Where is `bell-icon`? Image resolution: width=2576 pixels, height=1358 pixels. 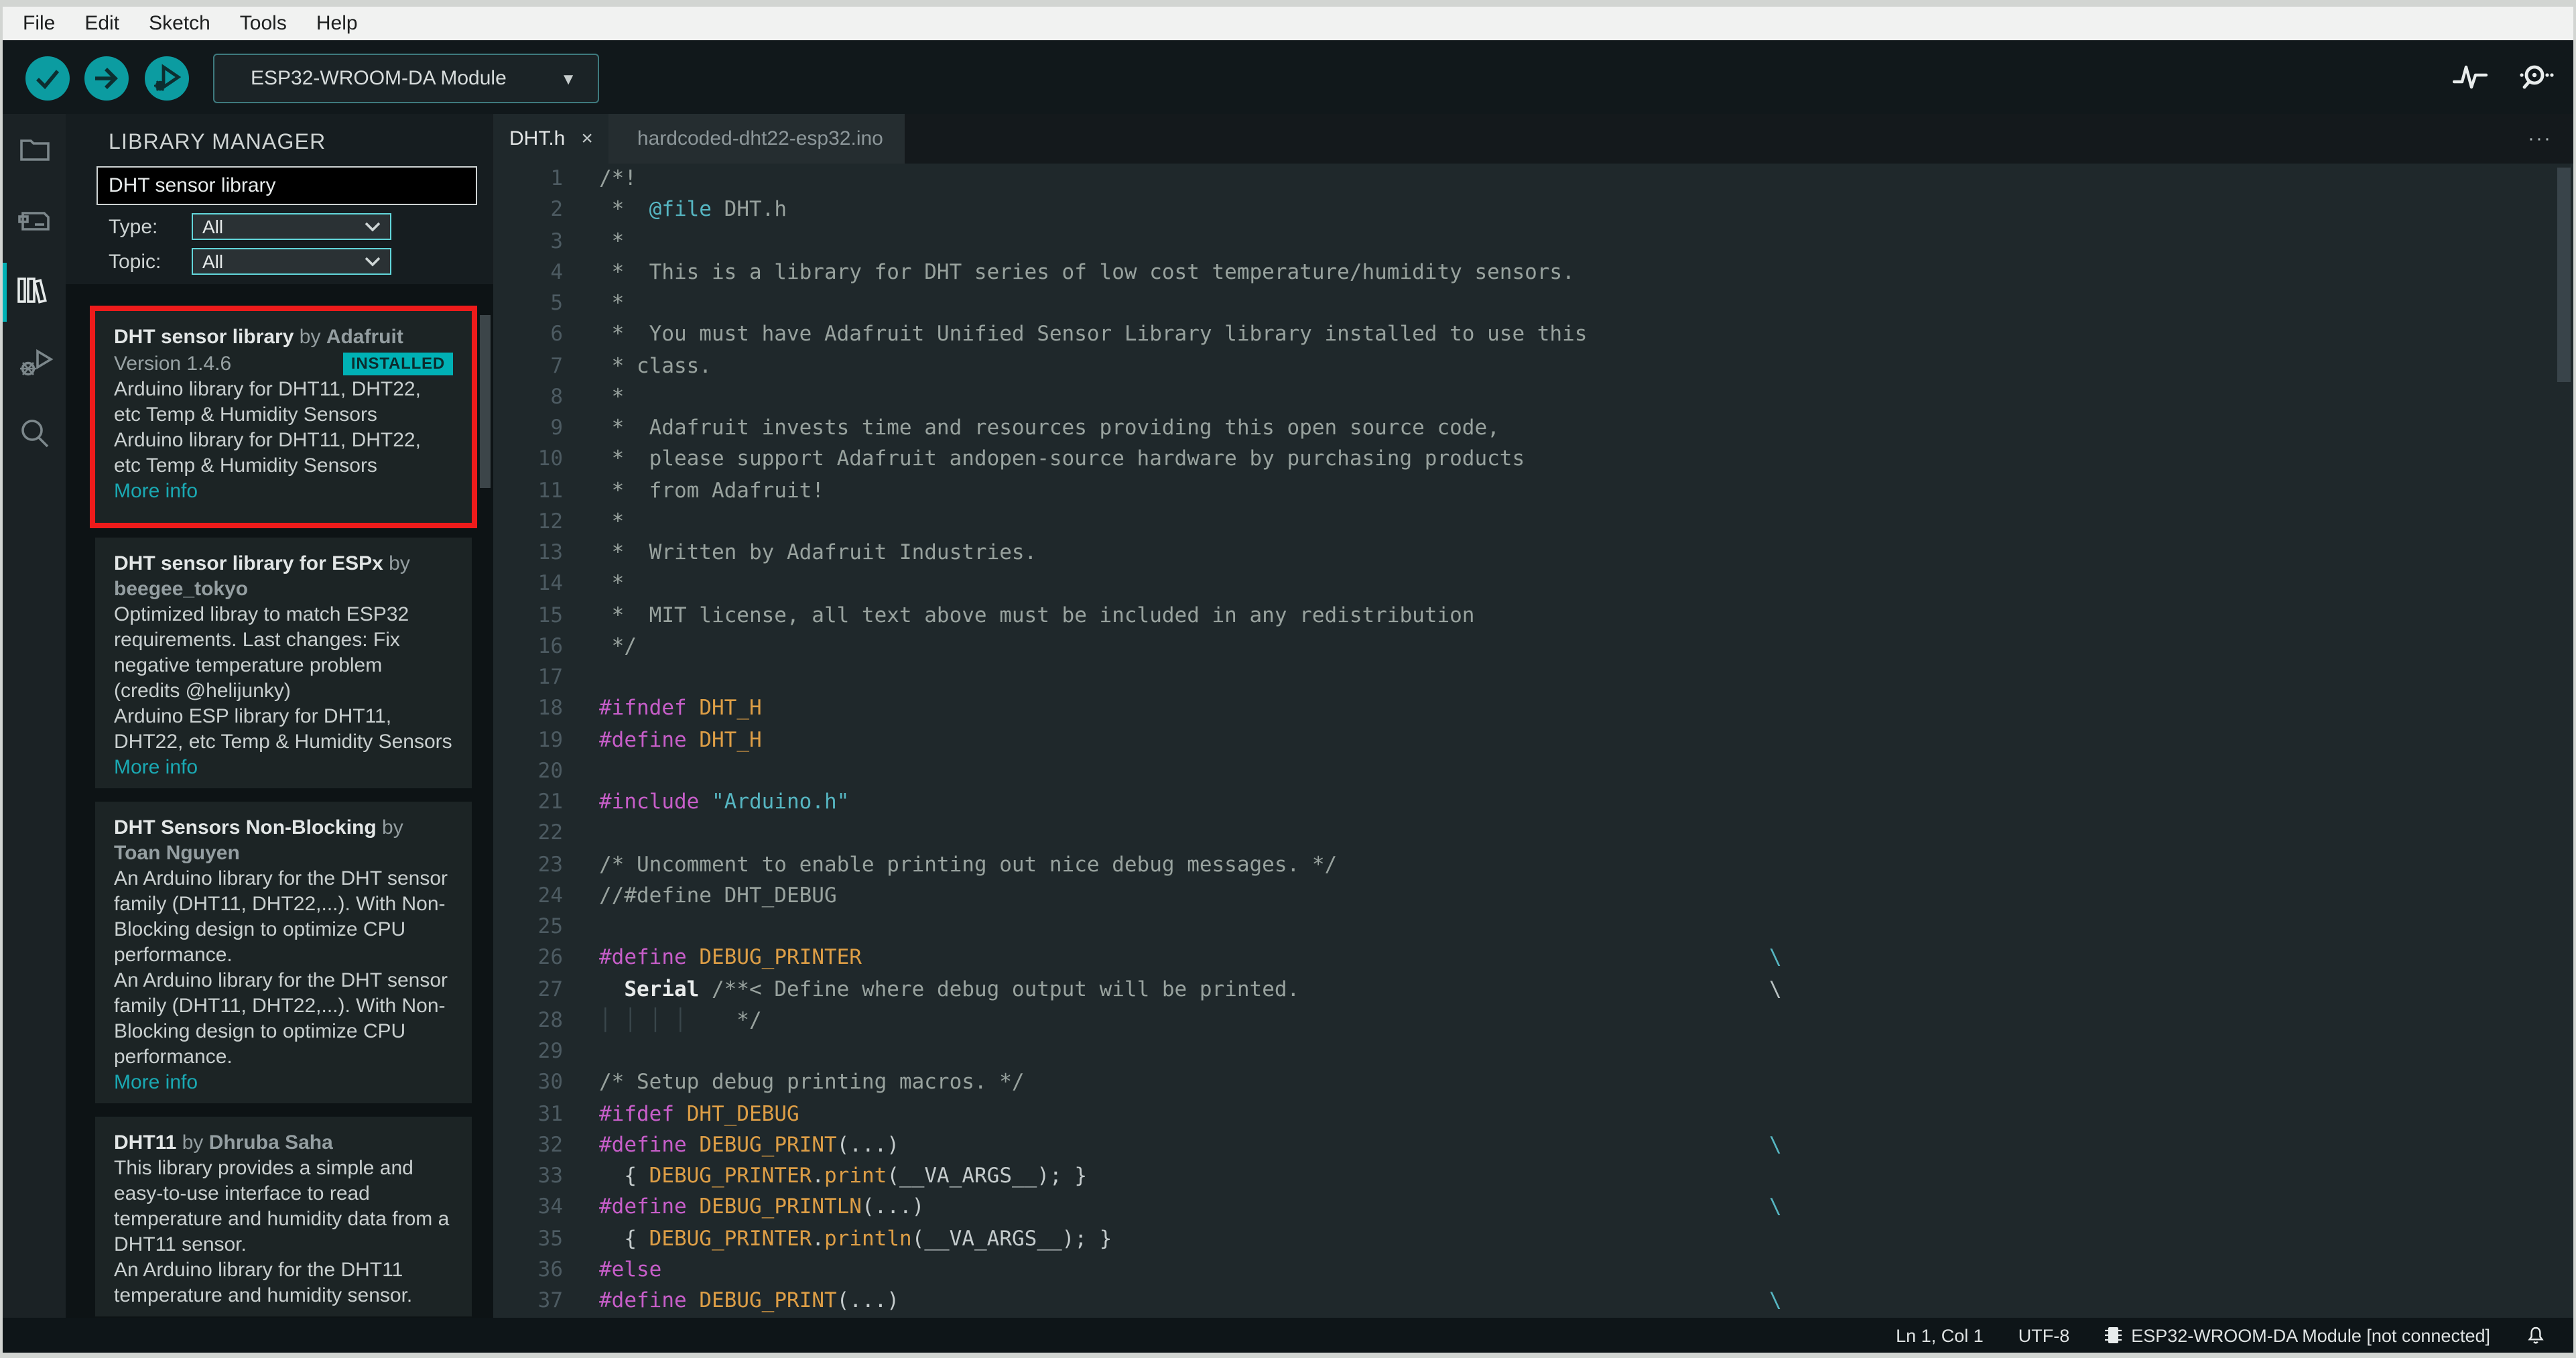 bell-icon is located at coordinates (2536, 1334).